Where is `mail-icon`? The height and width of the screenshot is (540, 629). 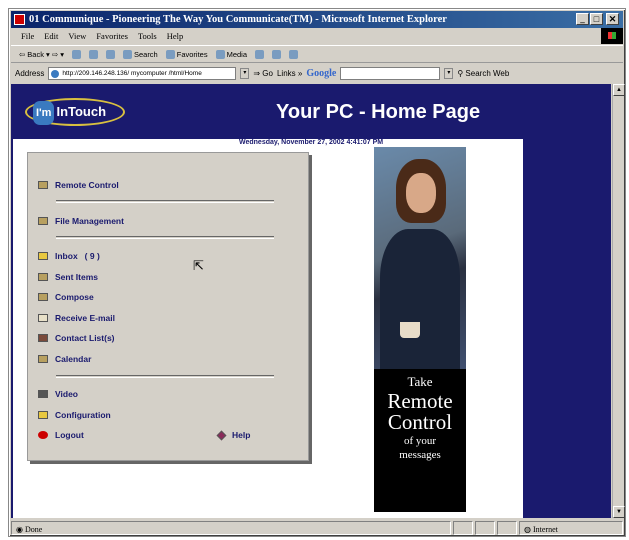 mail-icon is located at coordinates (277, 54).